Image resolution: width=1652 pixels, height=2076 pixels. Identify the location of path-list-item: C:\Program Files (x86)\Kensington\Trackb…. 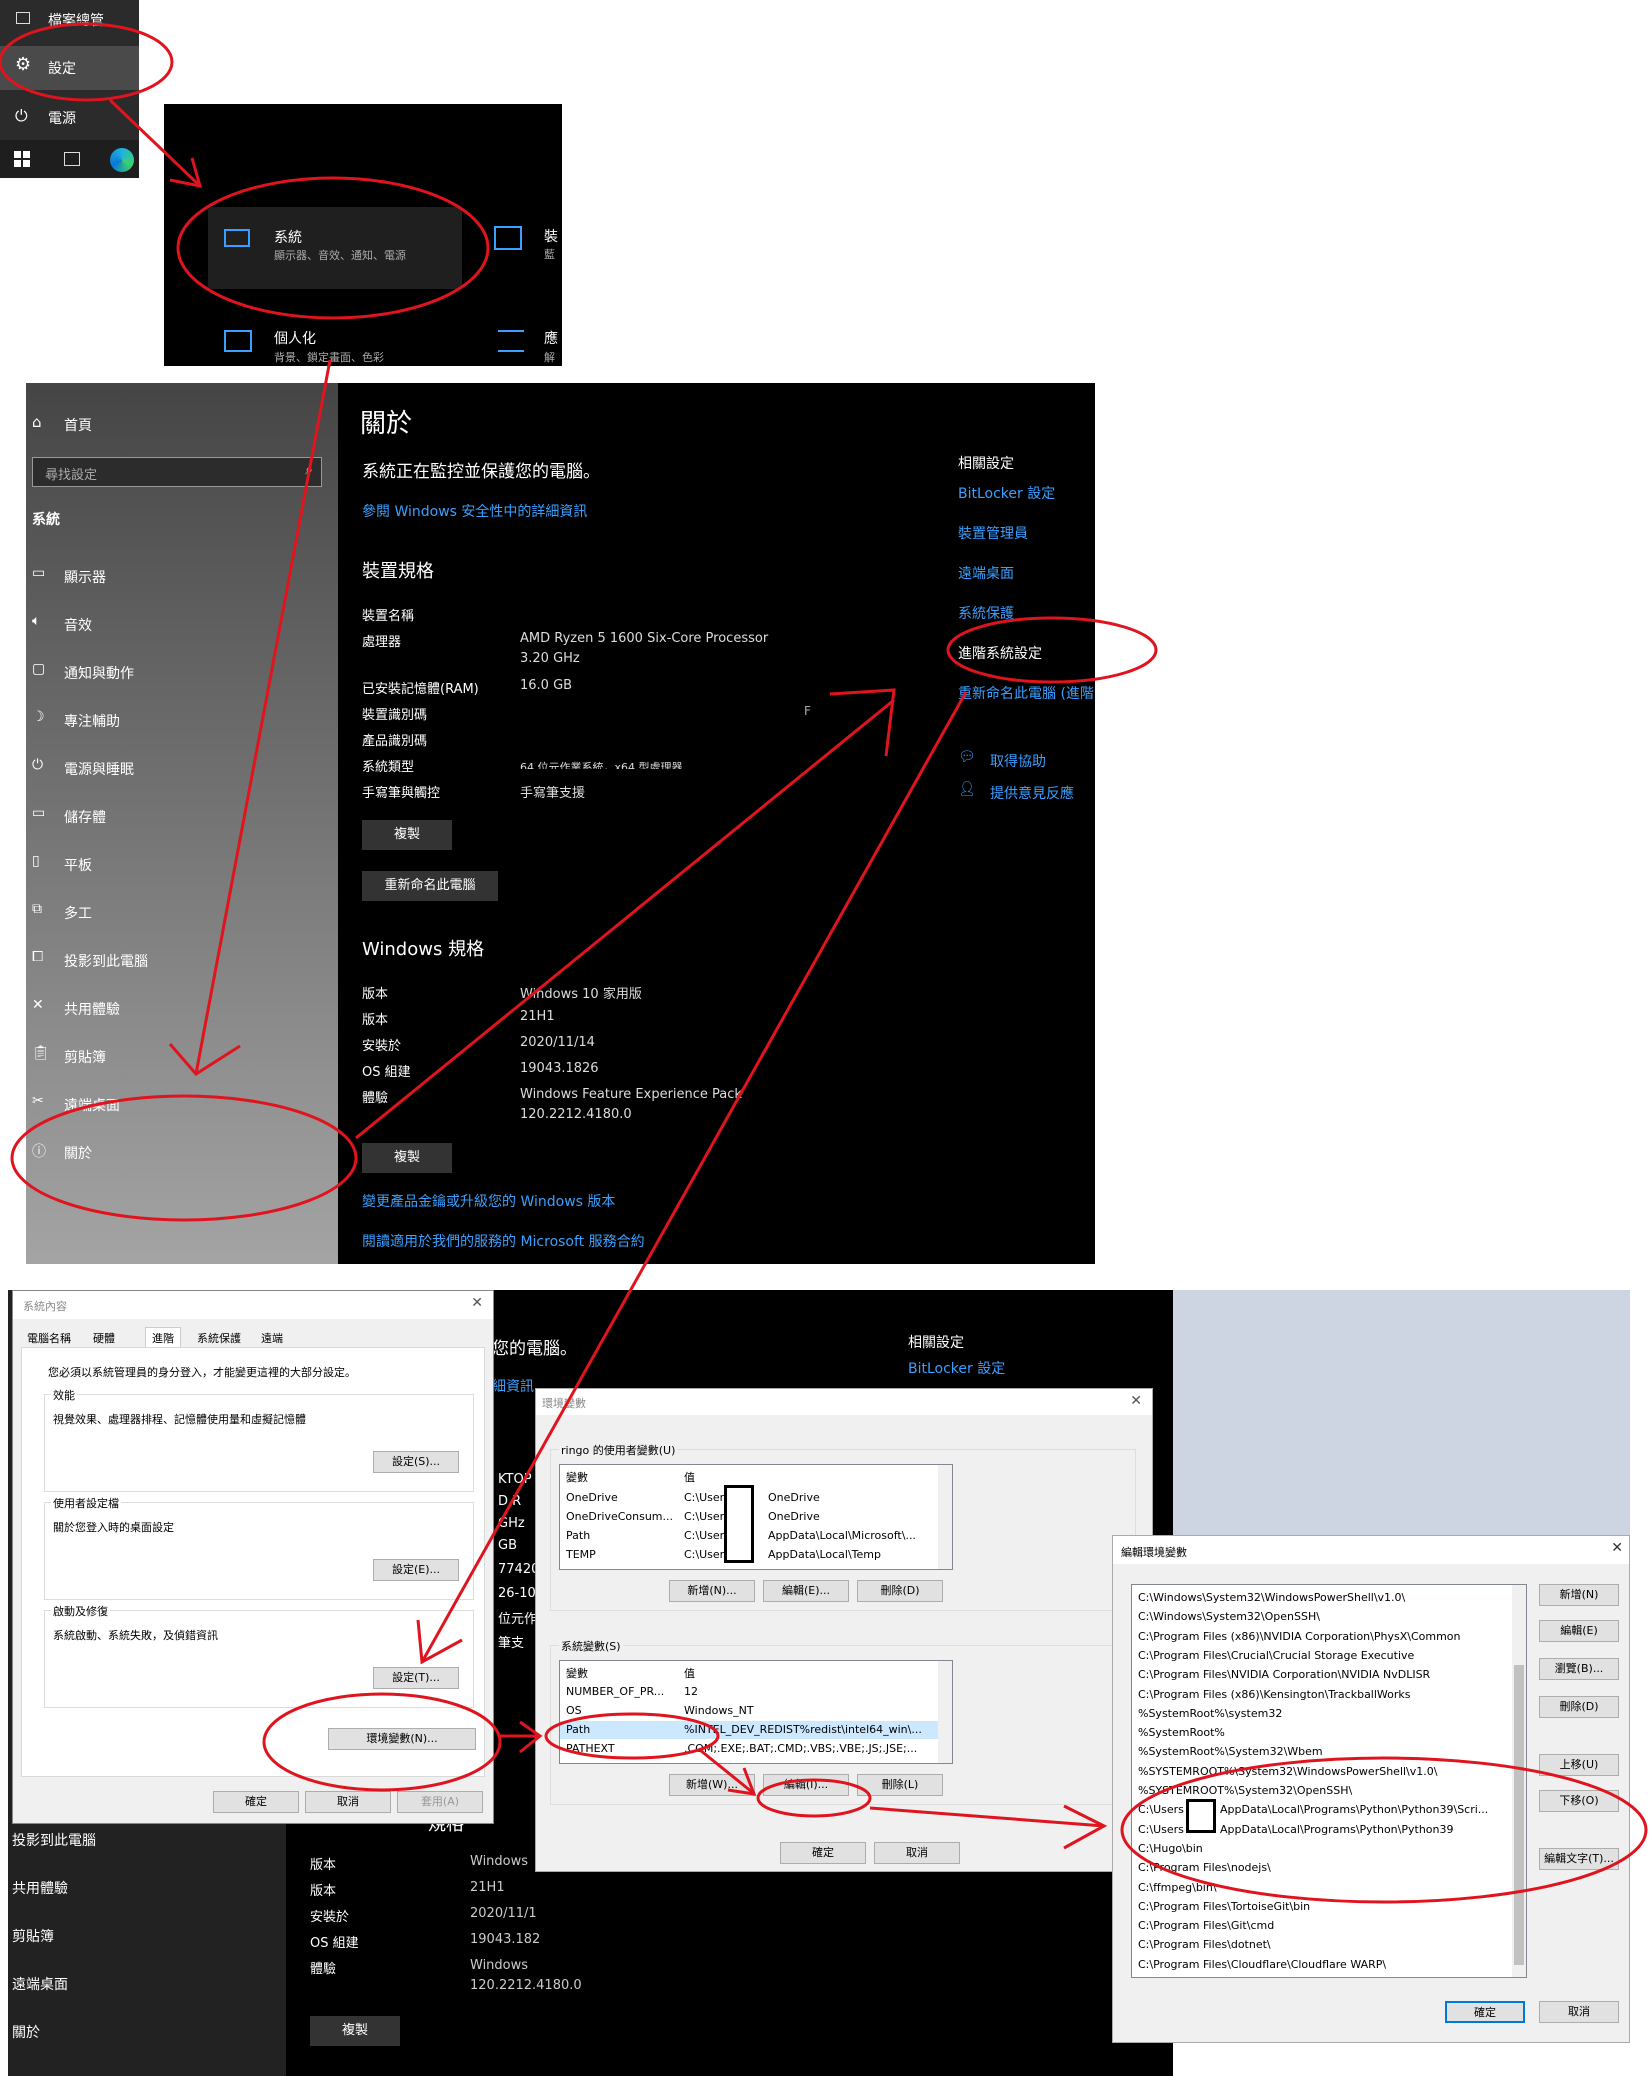
(1322, 1695).